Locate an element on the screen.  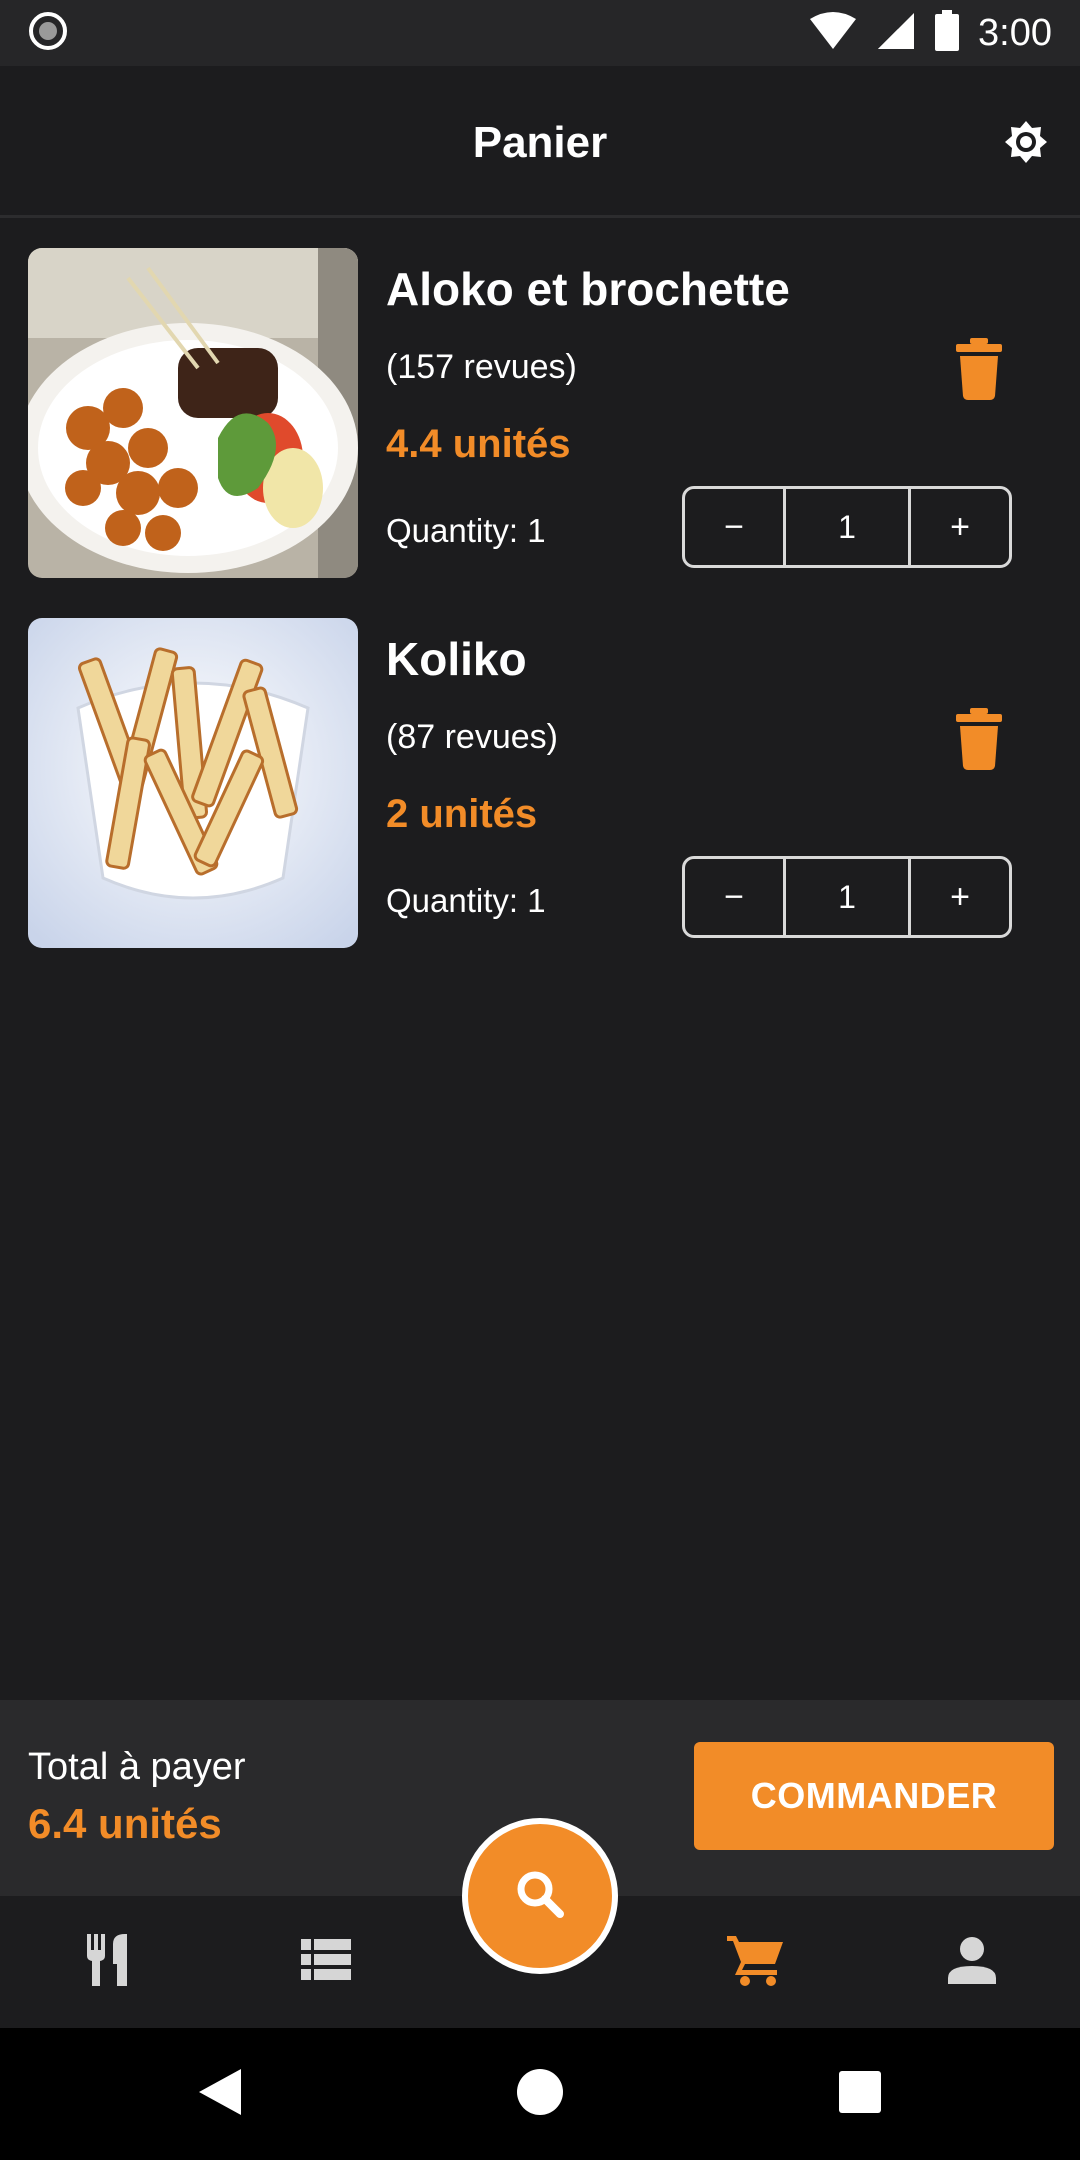
home-icon is located at coordinates (540, 2094).